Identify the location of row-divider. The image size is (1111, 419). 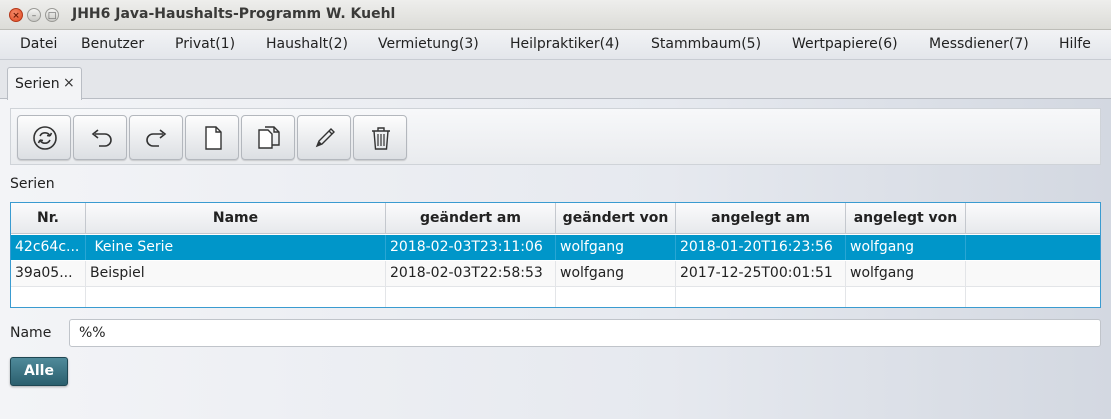
(555, 286).